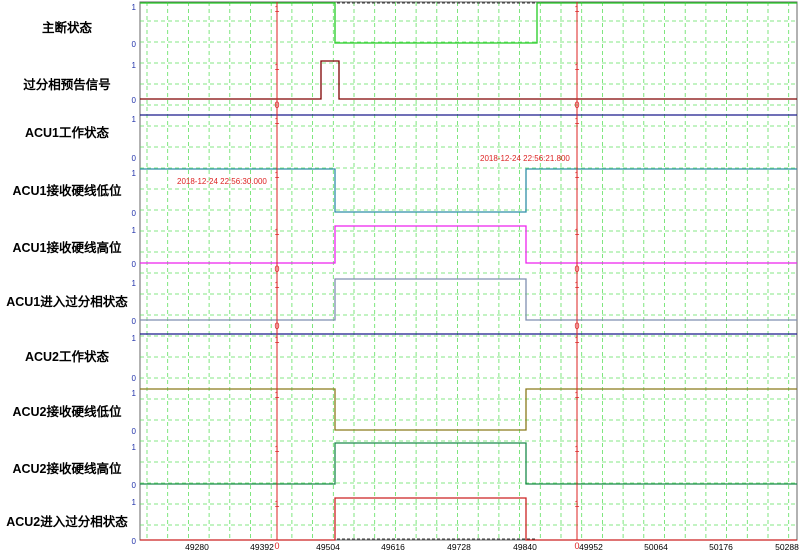  I want to click on x-tick-label: 49840, so click(525, 547).